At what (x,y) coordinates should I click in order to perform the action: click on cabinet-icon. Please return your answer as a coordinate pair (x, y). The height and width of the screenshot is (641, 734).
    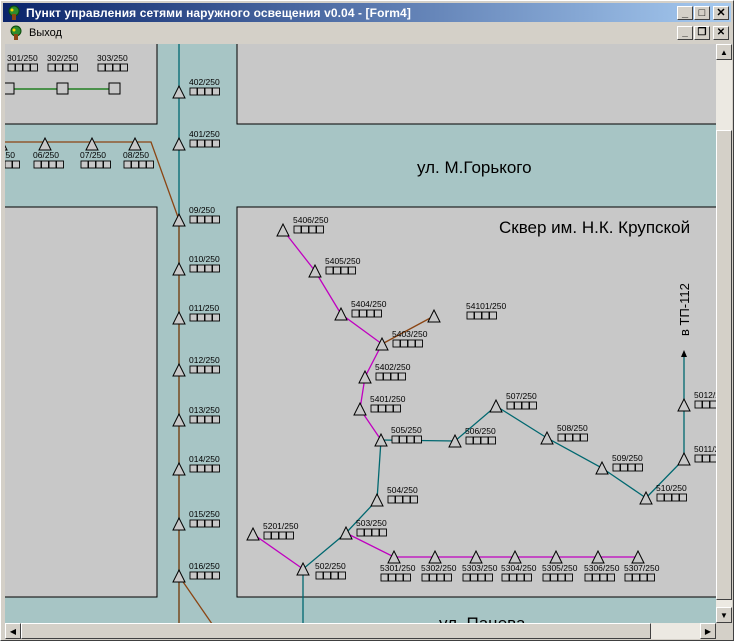
    Looking at the image, I should click on (114, 88).